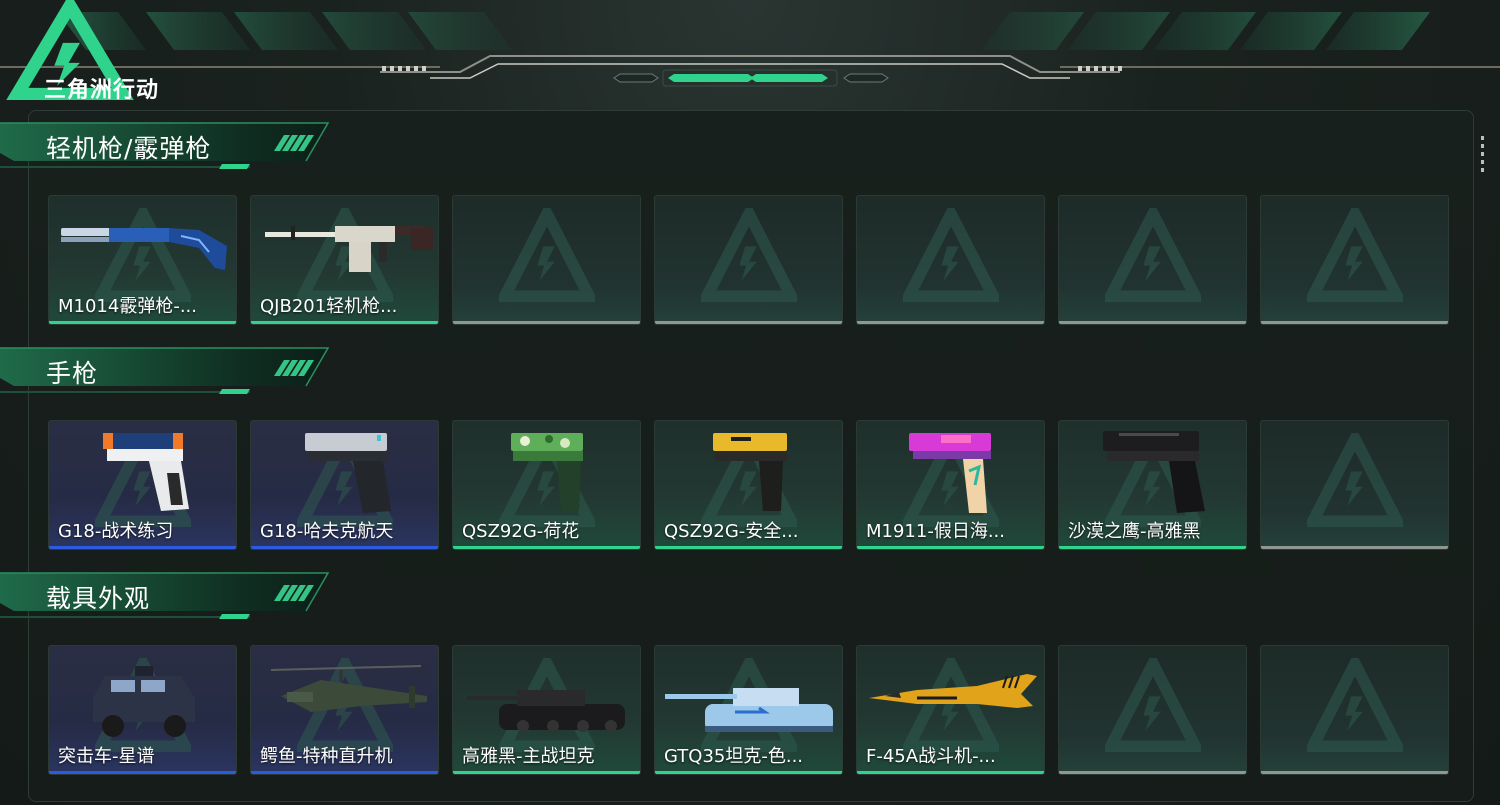 The image size is (1500, 805). I want to click on section-title: 手枪, so click(72, 373).